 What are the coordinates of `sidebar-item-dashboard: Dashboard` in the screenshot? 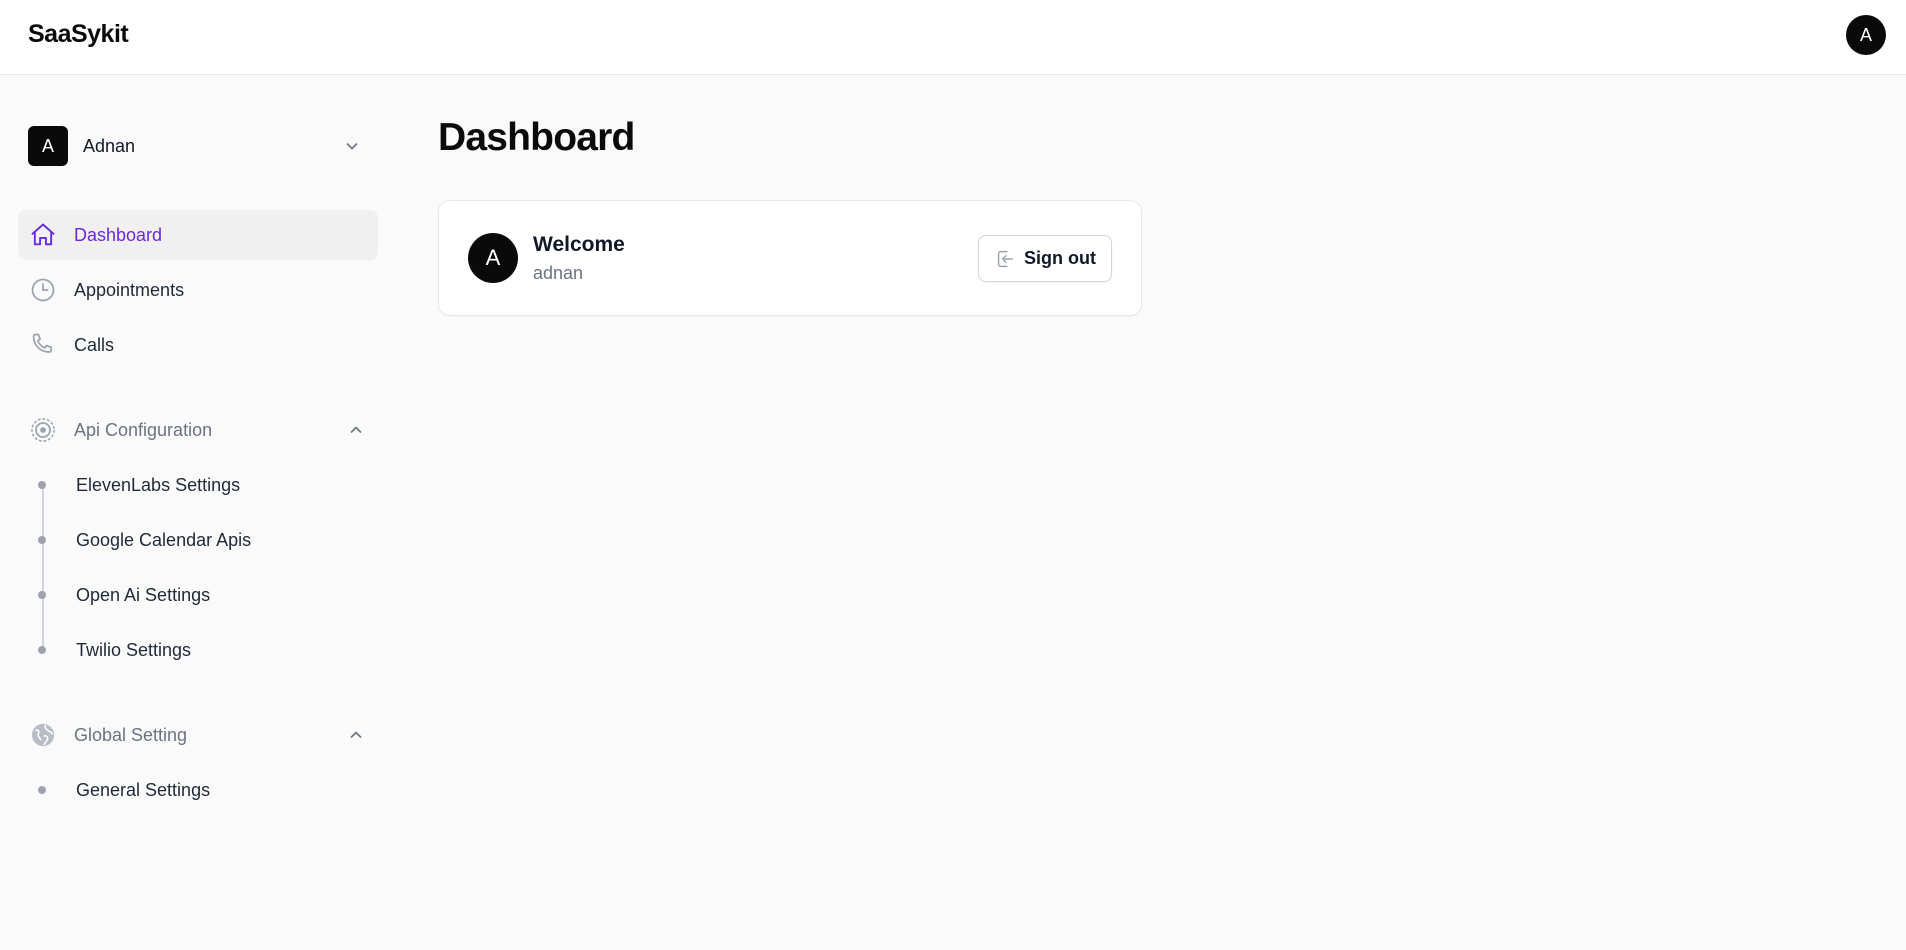 It's located at (198, 235).